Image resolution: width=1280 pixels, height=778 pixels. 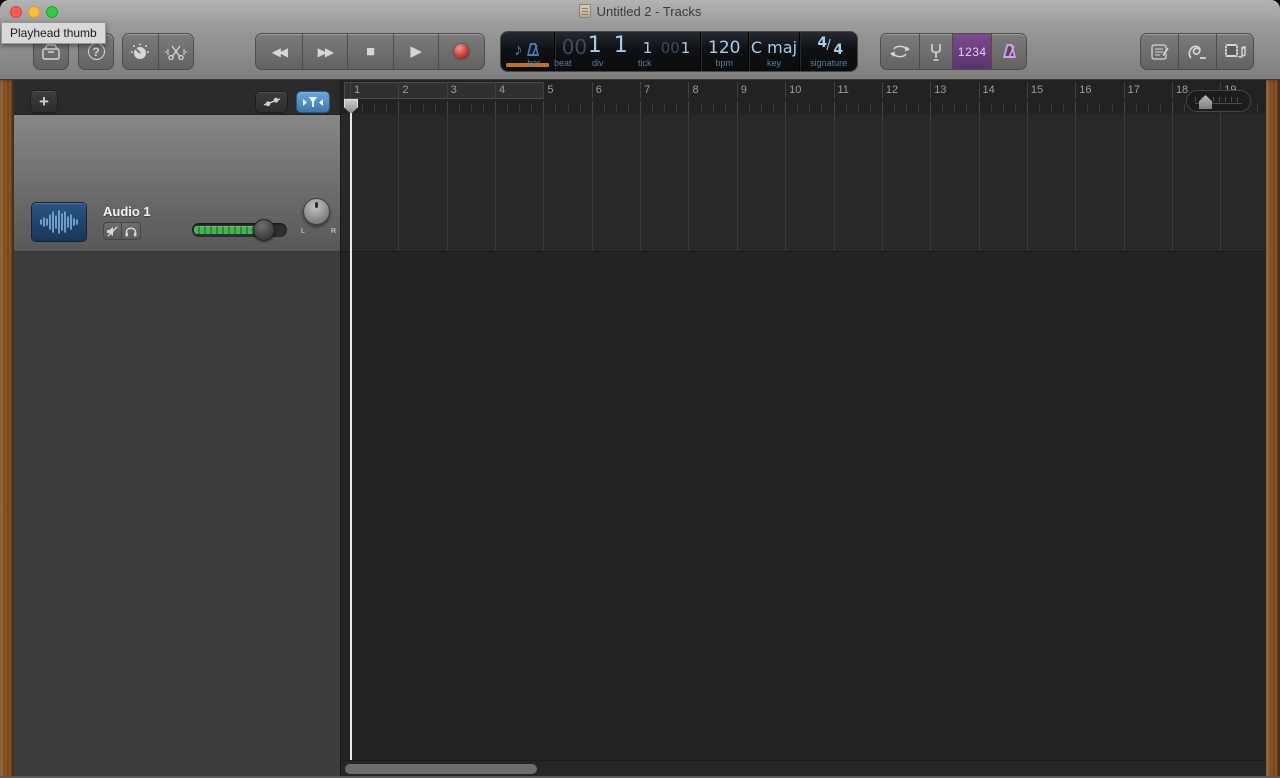 What do you see at coordinates (441, 769) in the screenshot?
I see `horizontal-scrollbar-thumb` at bounding box center [441, 769].